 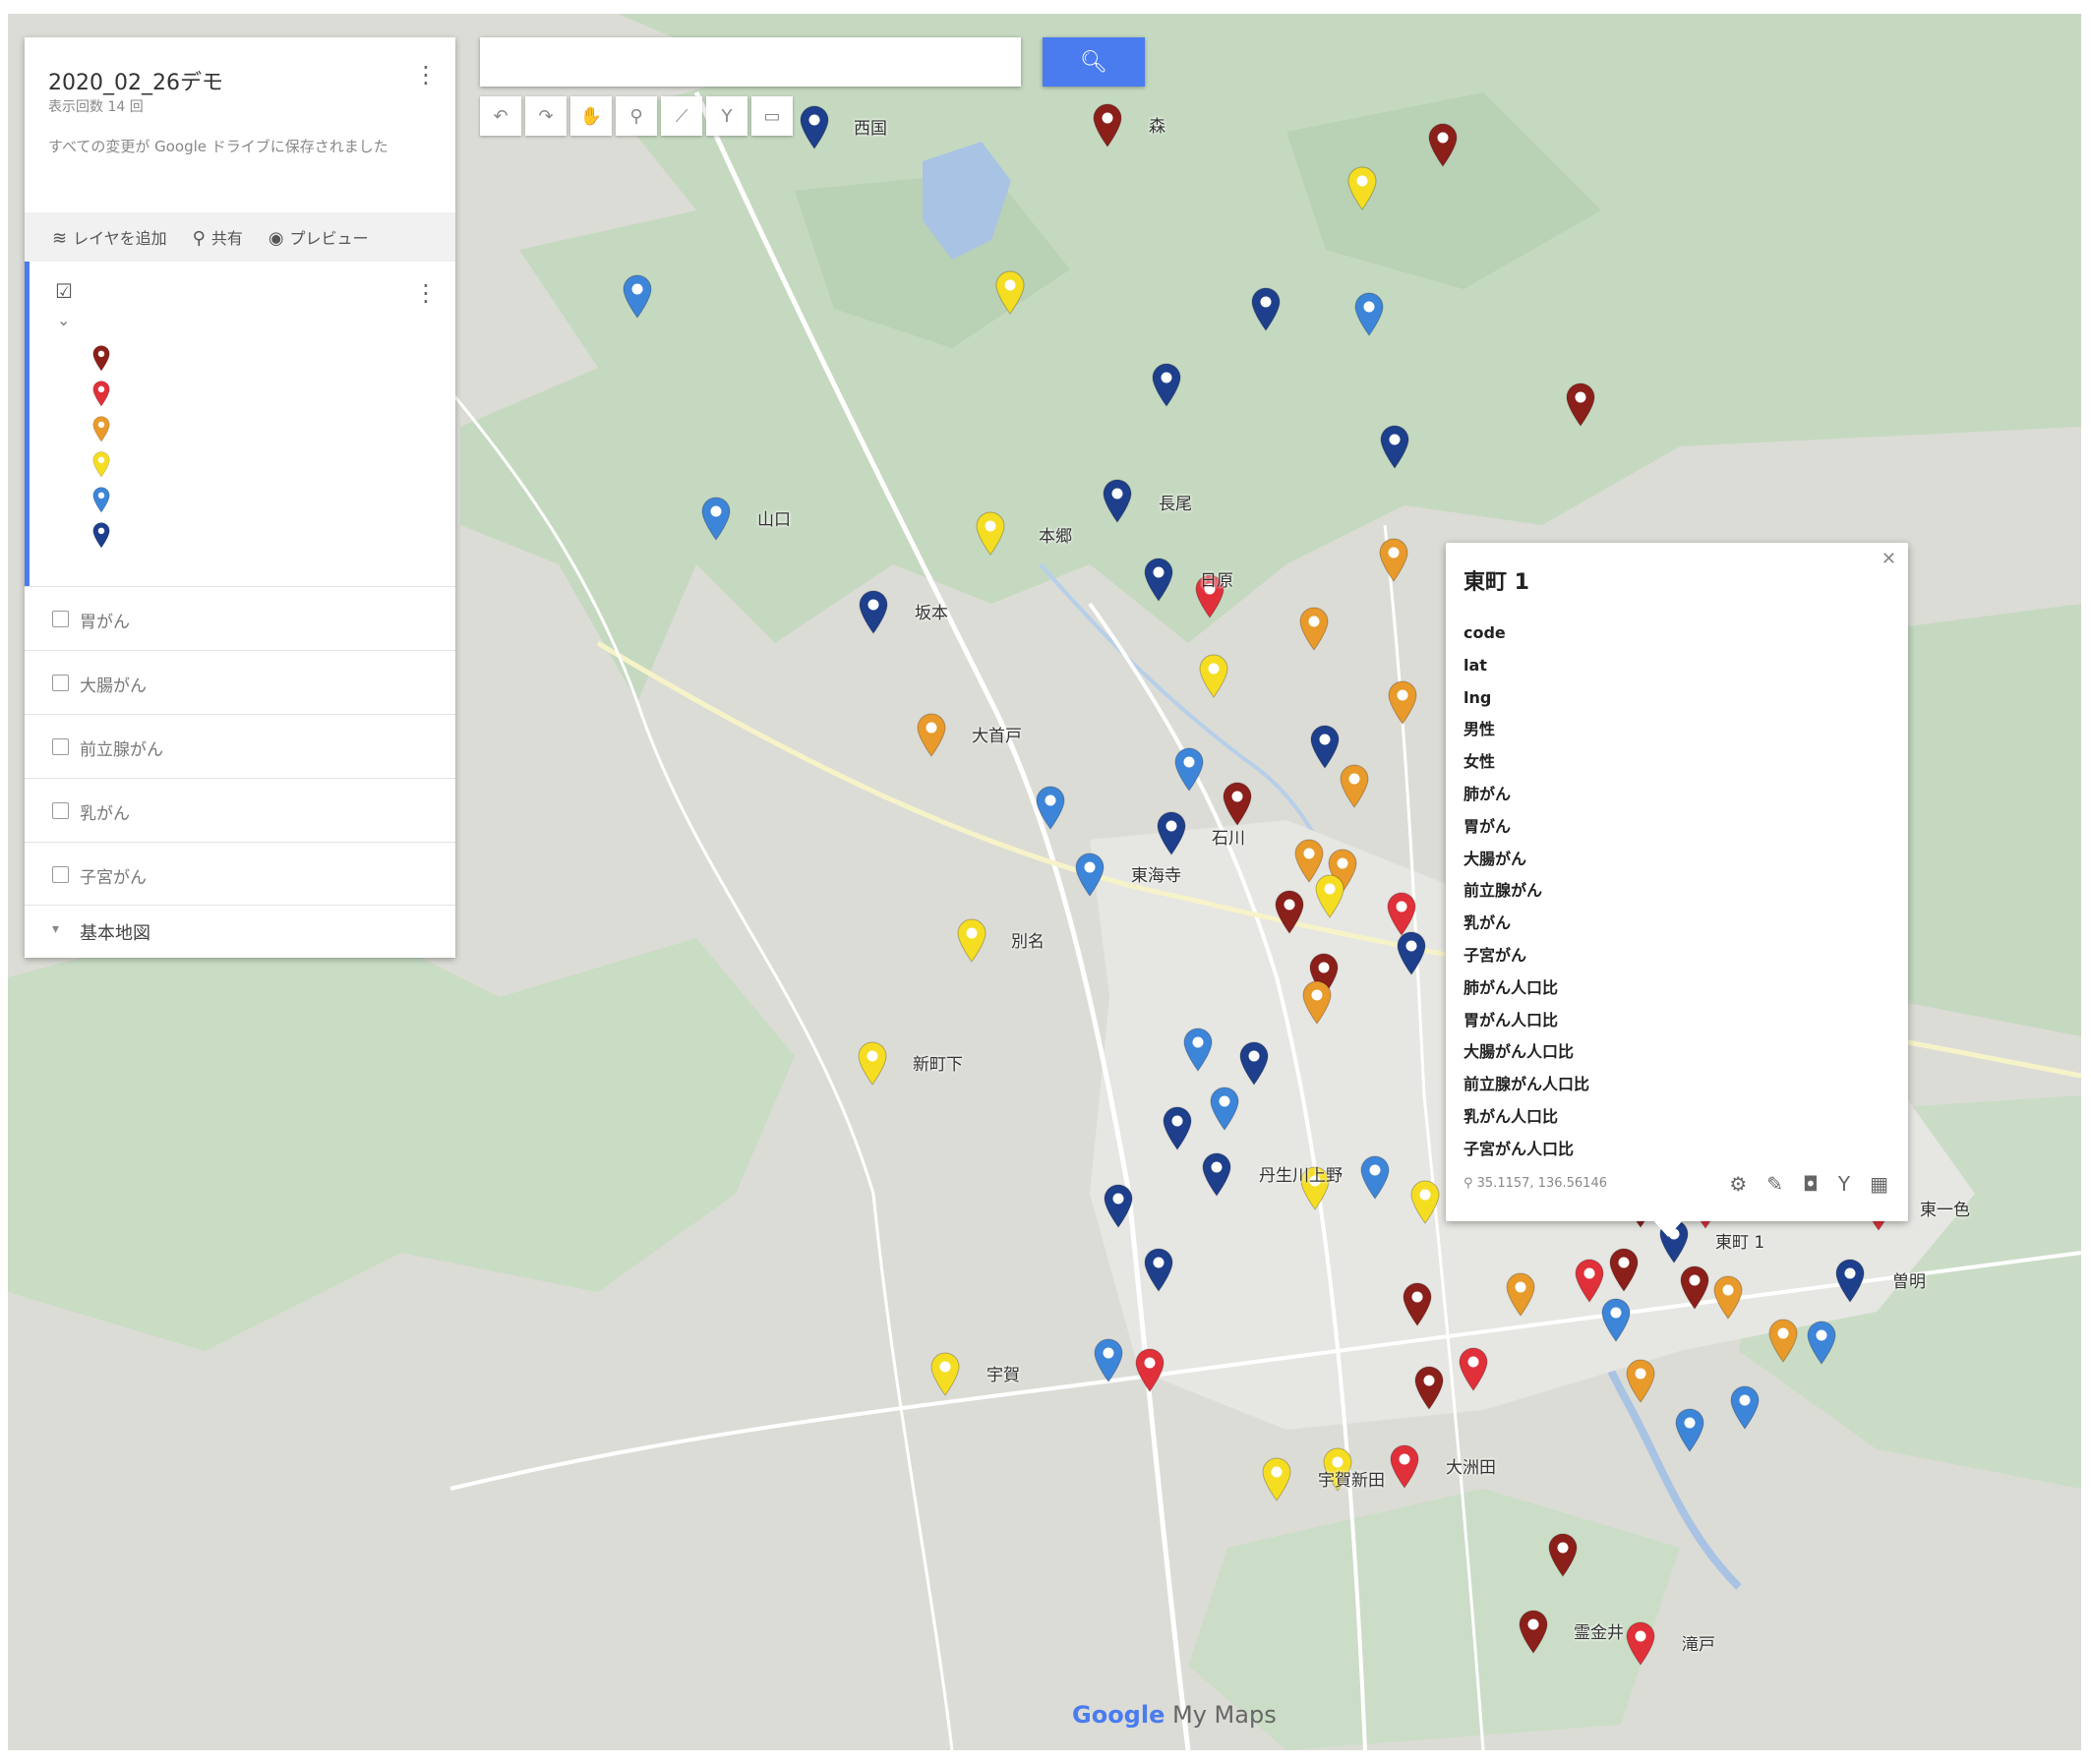 What do you see at coordinates (750, 62) in the screenshot?
I see `search-input` at bounding box center [750, 62].